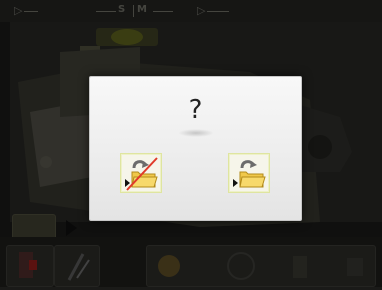  I want to click on question-shadow, so click(196, 133).